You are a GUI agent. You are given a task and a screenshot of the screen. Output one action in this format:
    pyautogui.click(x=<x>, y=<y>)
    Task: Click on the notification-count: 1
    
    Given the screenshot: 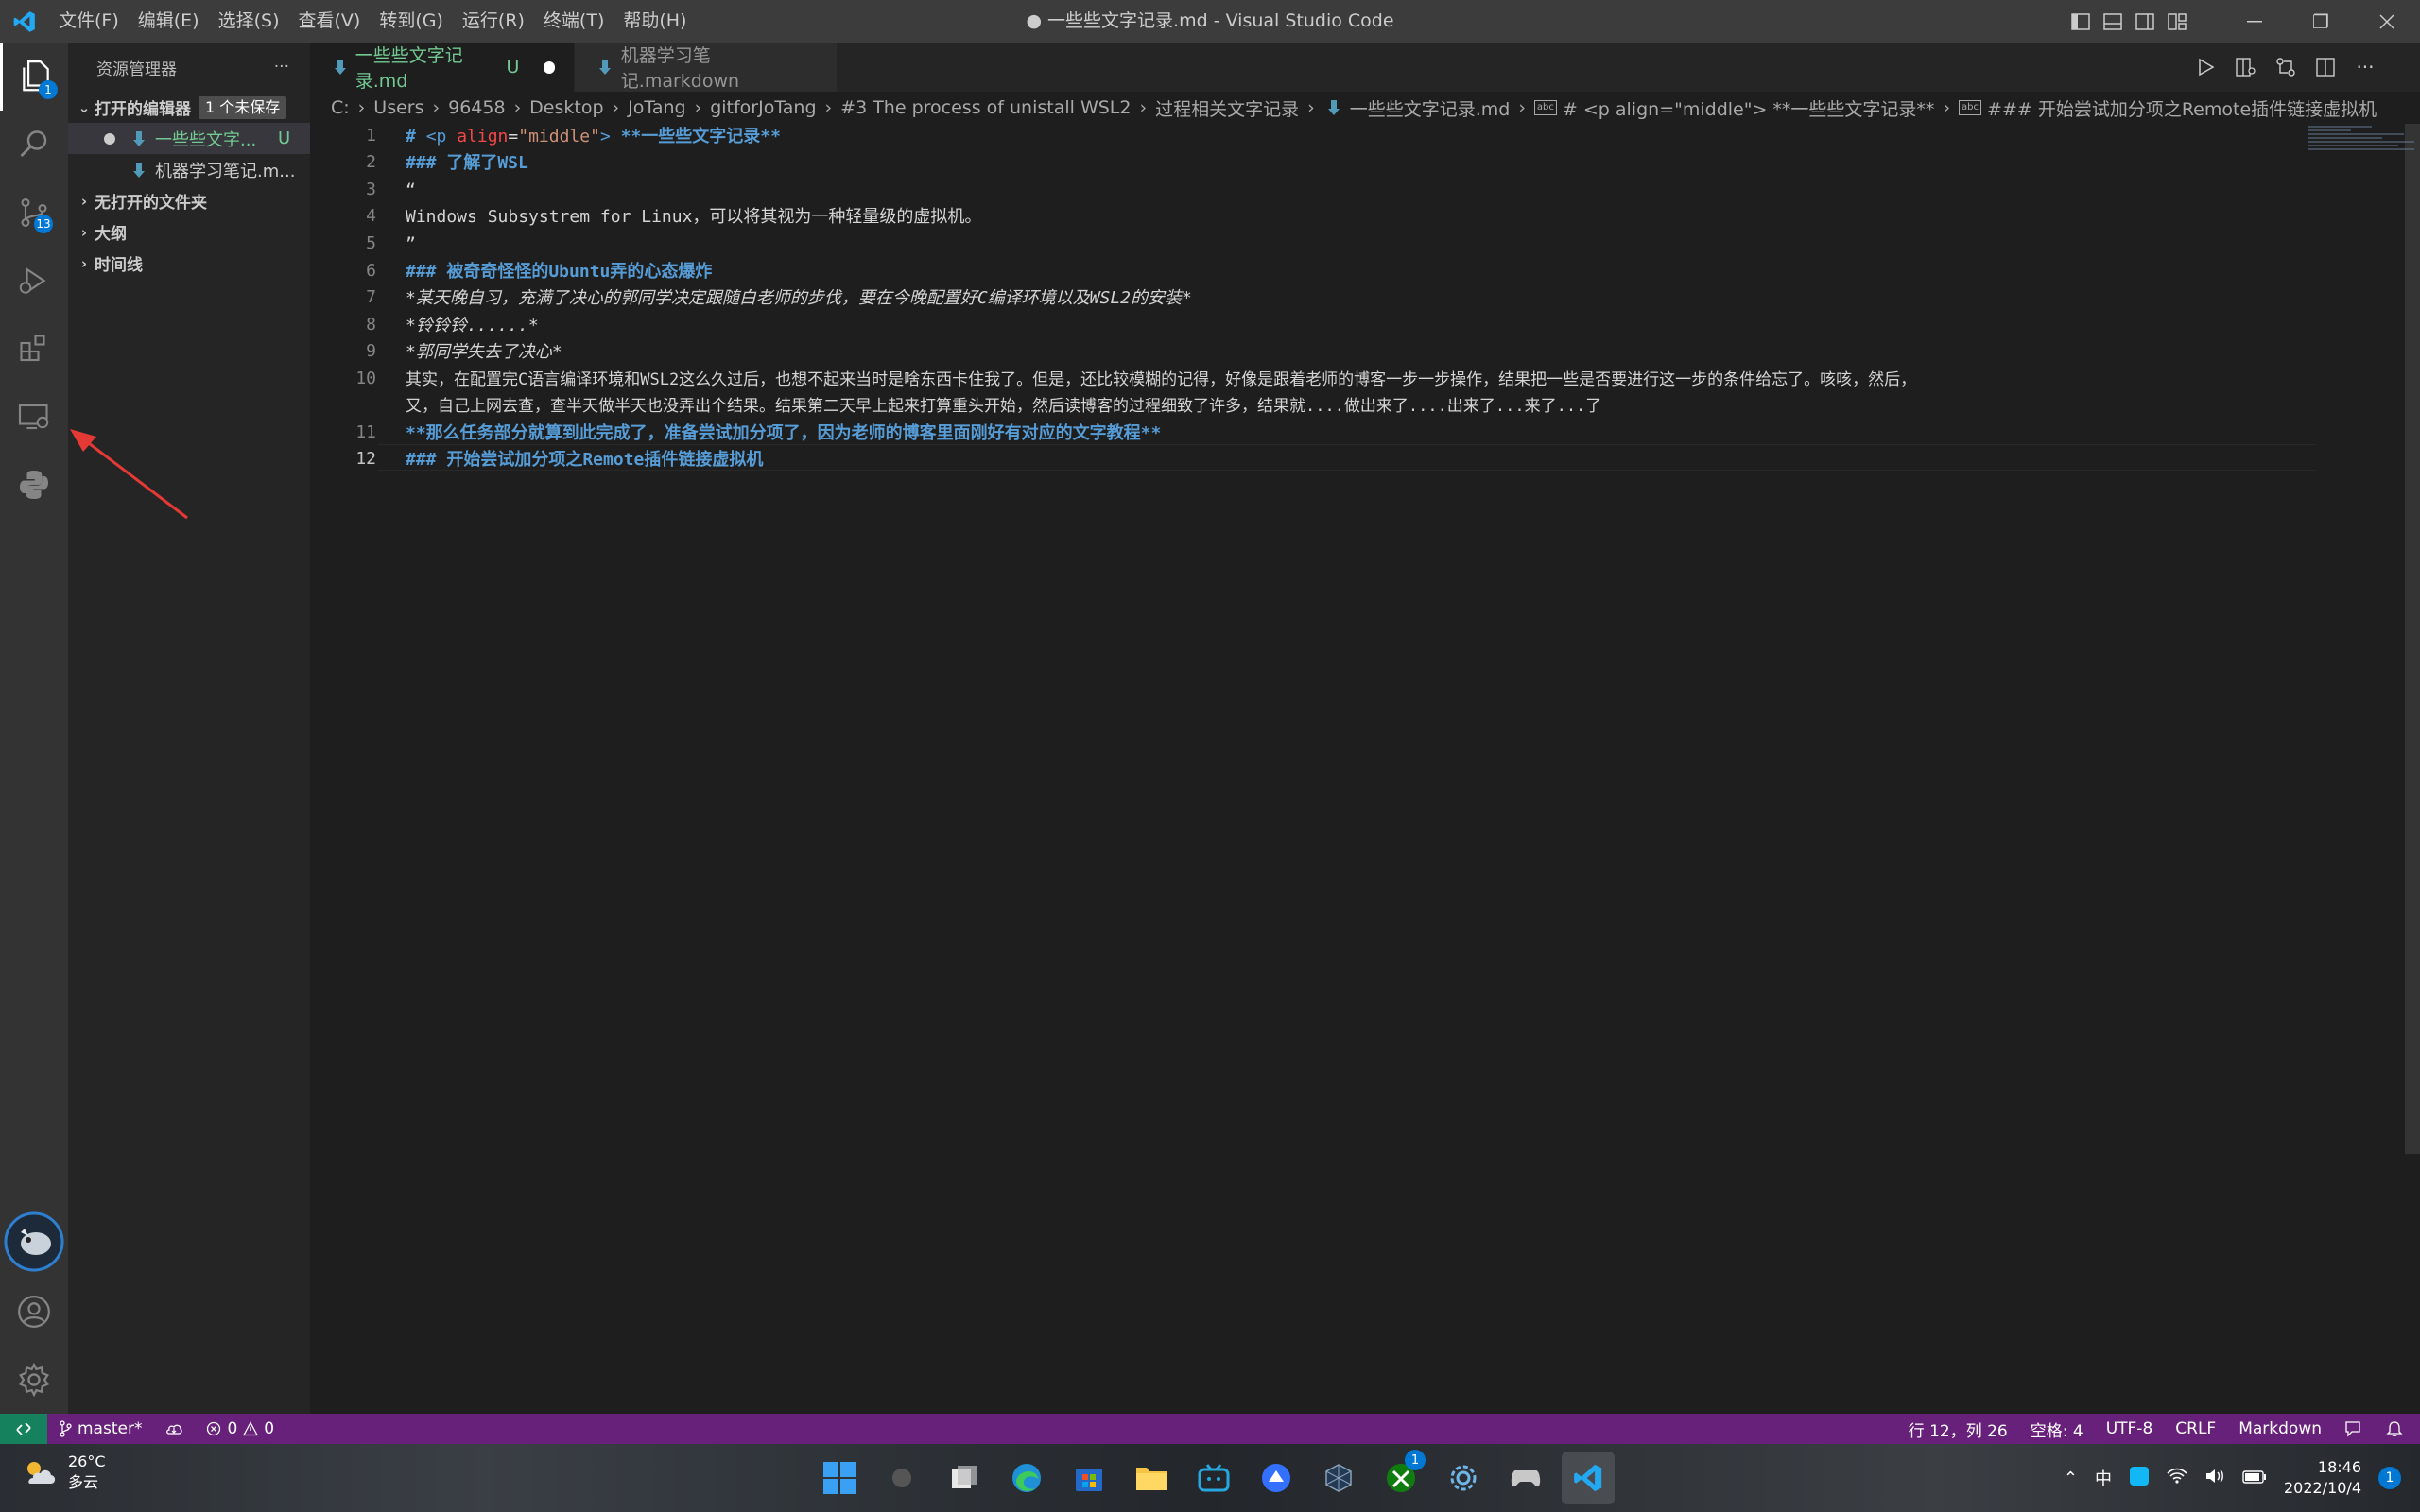 What is the action you would take?
    pyautogui.click(x=2389, y=1478)
    